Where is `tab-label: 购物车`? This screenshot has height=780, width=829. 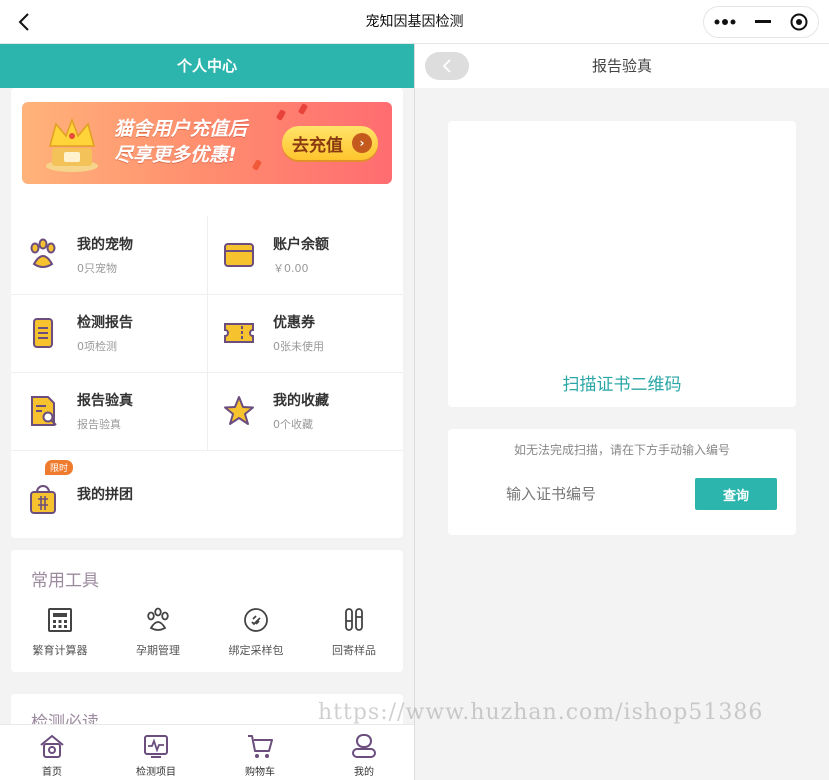 tab-label: 购物车 is located at coordinates (260, 772).